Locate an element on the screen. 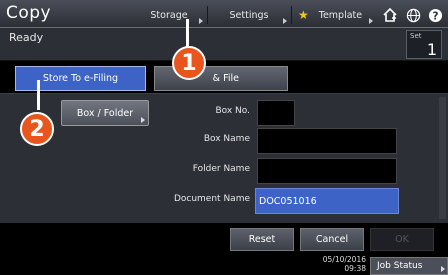 This screenshot has height=275, width=448. tab-label: & File is located at coordinates (225, 78).